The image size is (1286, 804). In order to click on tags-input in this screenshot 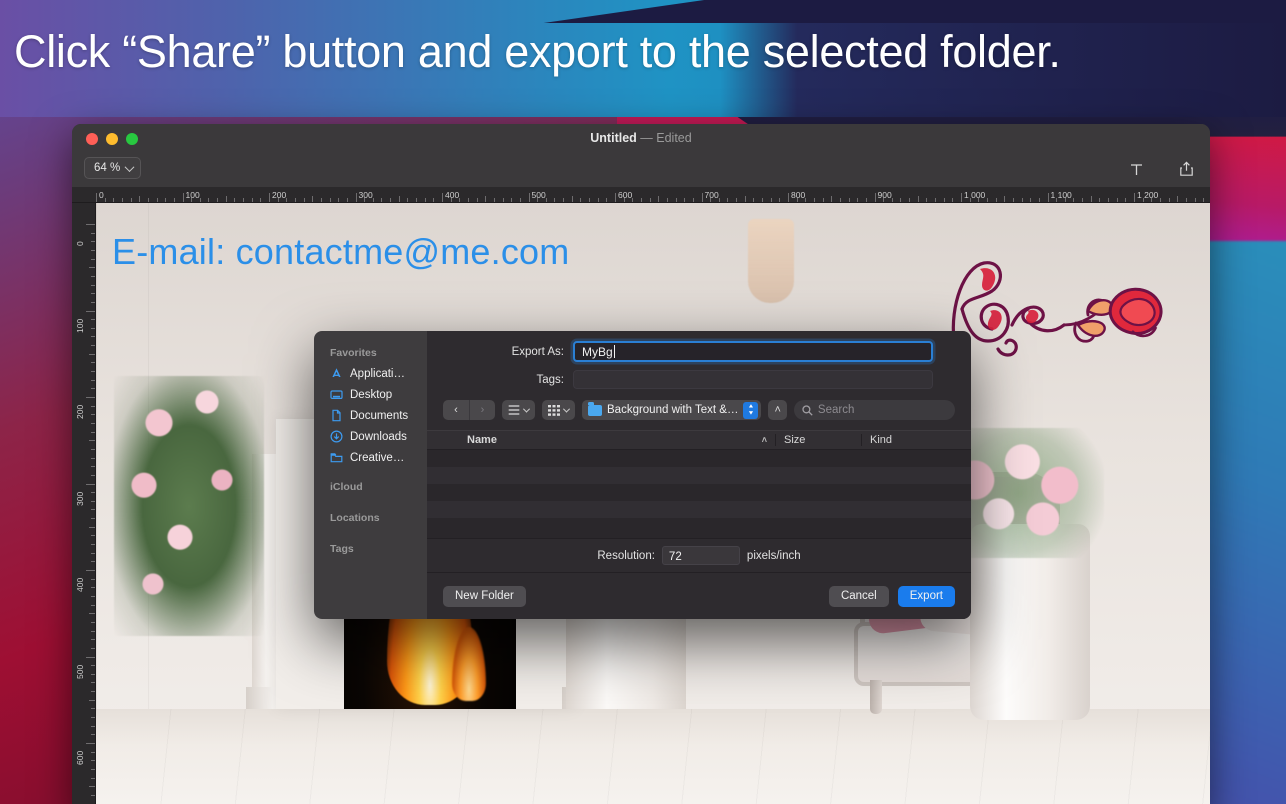, I will do `click(753, 379)`.